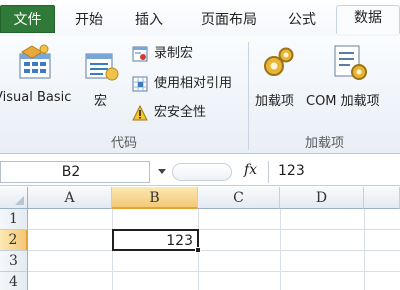 The image size is (400, 290). What do you see at coordinates (291, 171) in the screenshot?
I see `formula-input: 123` at bounding box center [291, 171].